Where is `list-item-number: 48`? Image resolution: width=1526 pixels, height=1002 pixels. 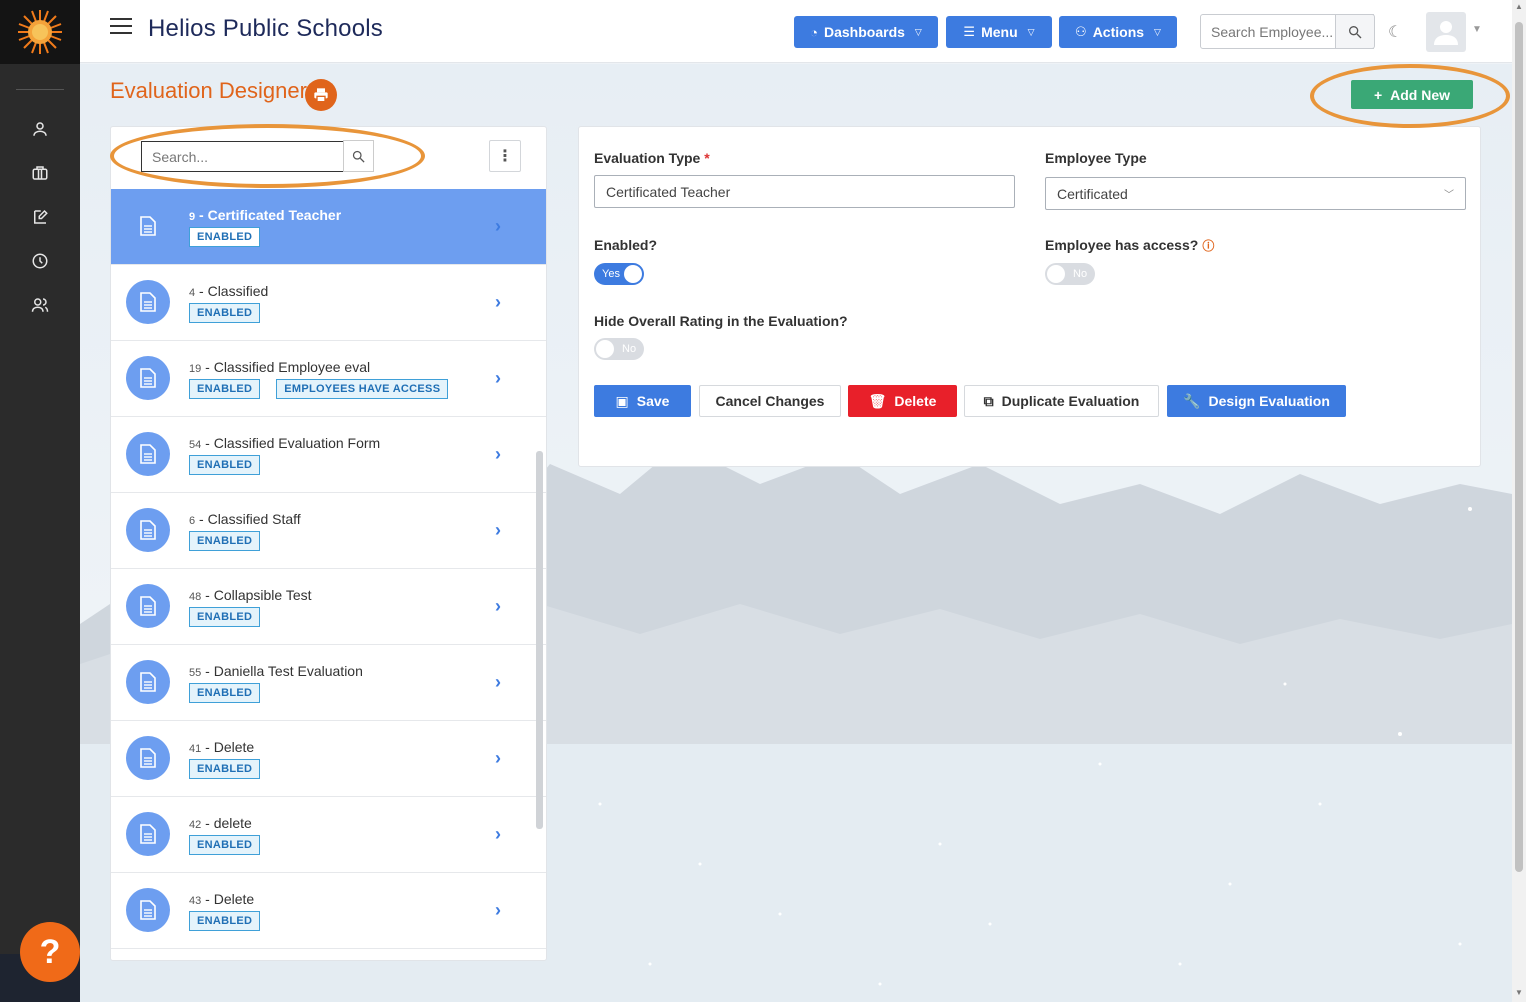 list-item-number: 48 is located at coordinates (195, 597).